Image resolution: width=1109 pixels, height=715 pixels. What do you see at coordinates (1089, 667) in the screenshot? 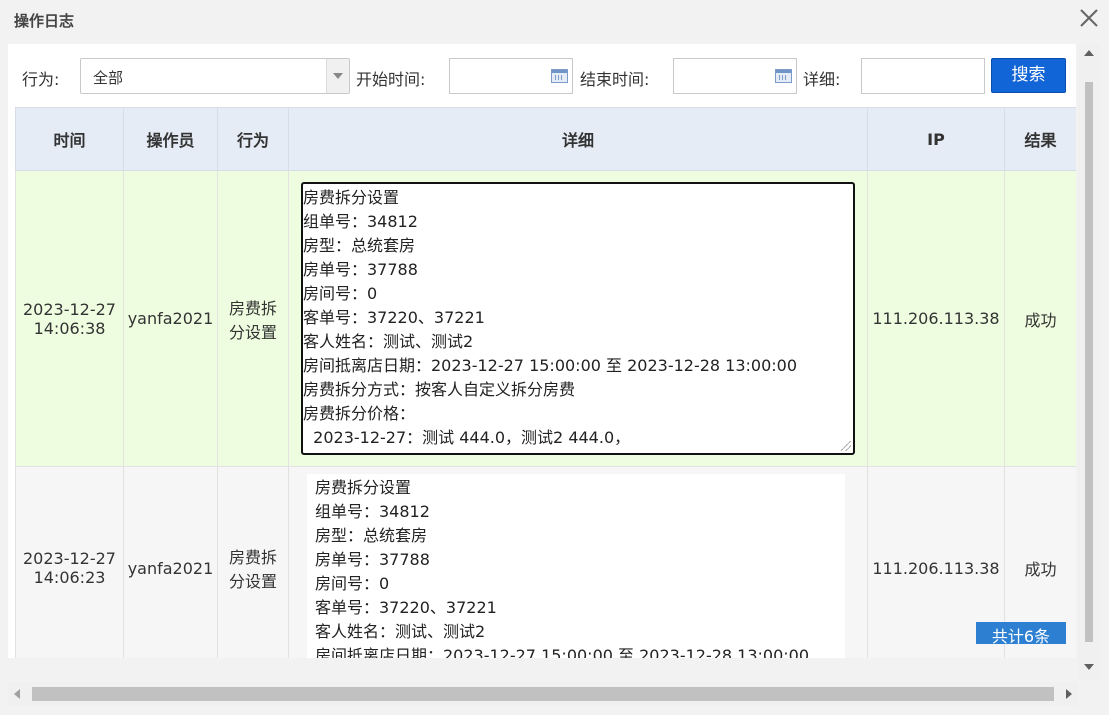
I see `scroll-down-icon` at bounding box center [1089, 667].